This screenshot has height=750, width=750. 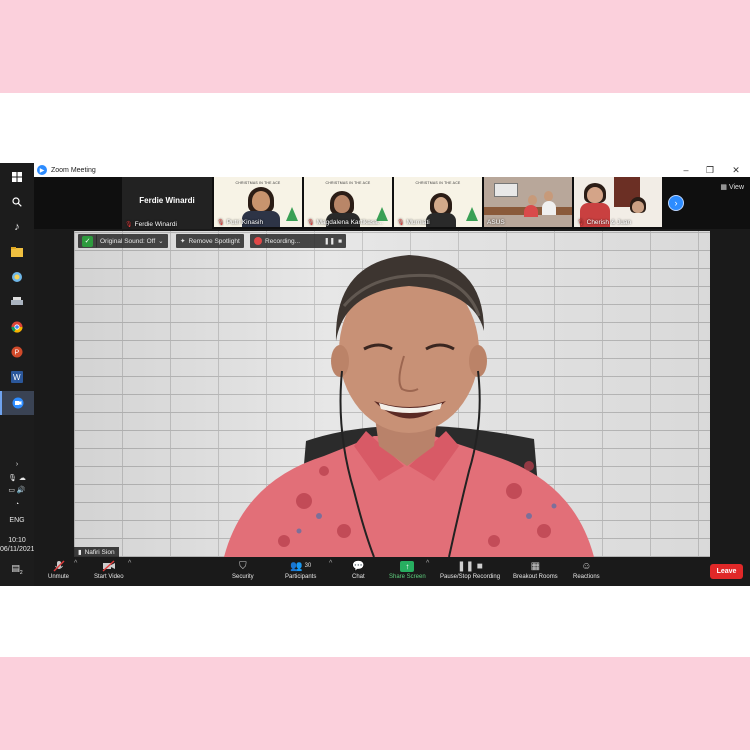 What do you see at coordinates (329, 241) in the screenshot?
I see `pause-recording-icon: ❚❚` at bounding box center [329, 241].